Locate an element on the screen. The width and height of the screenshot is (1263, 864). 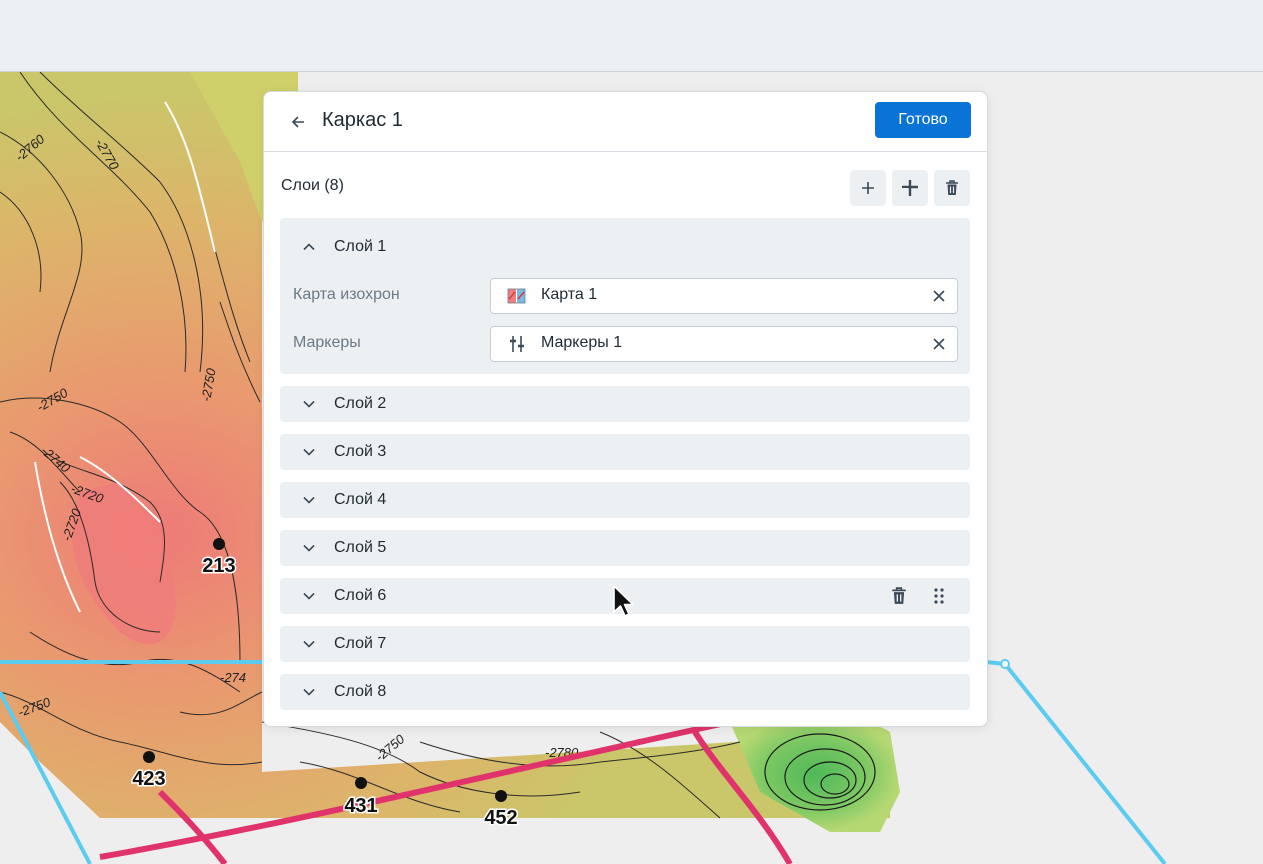
isochron-map-label: Карта изохрон is located at coordinates (346, 294).